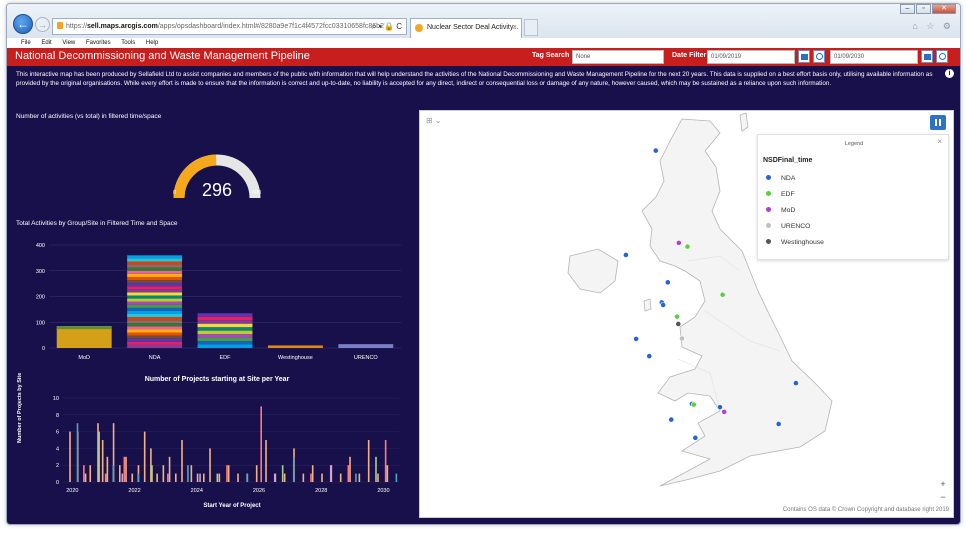  I want to click on date-from-input: 01/09/2019, so click(751, 57).